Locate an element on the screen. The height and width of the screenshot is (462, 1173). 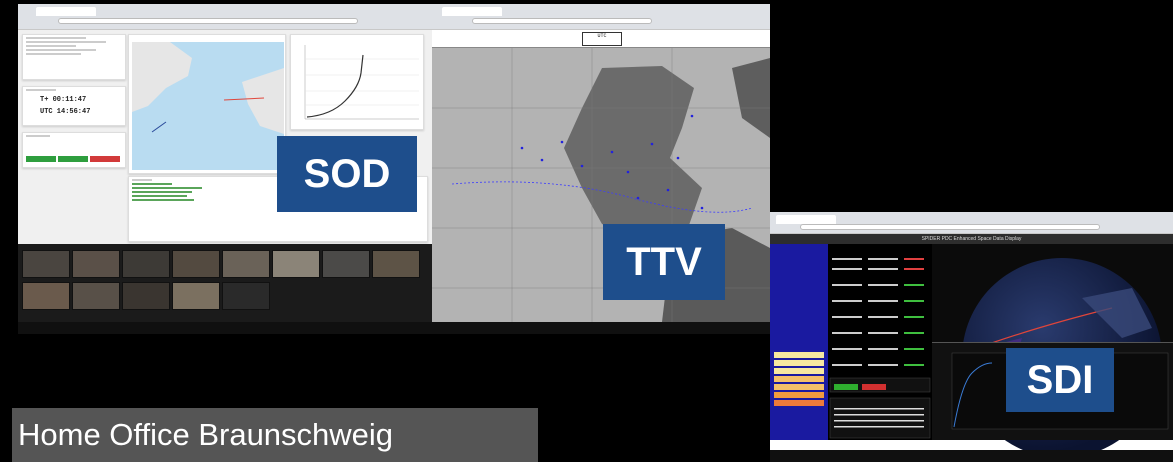
sdi-title: SPIDER PDC Enhanced Space Data Display is located at coordinates (971, 239).